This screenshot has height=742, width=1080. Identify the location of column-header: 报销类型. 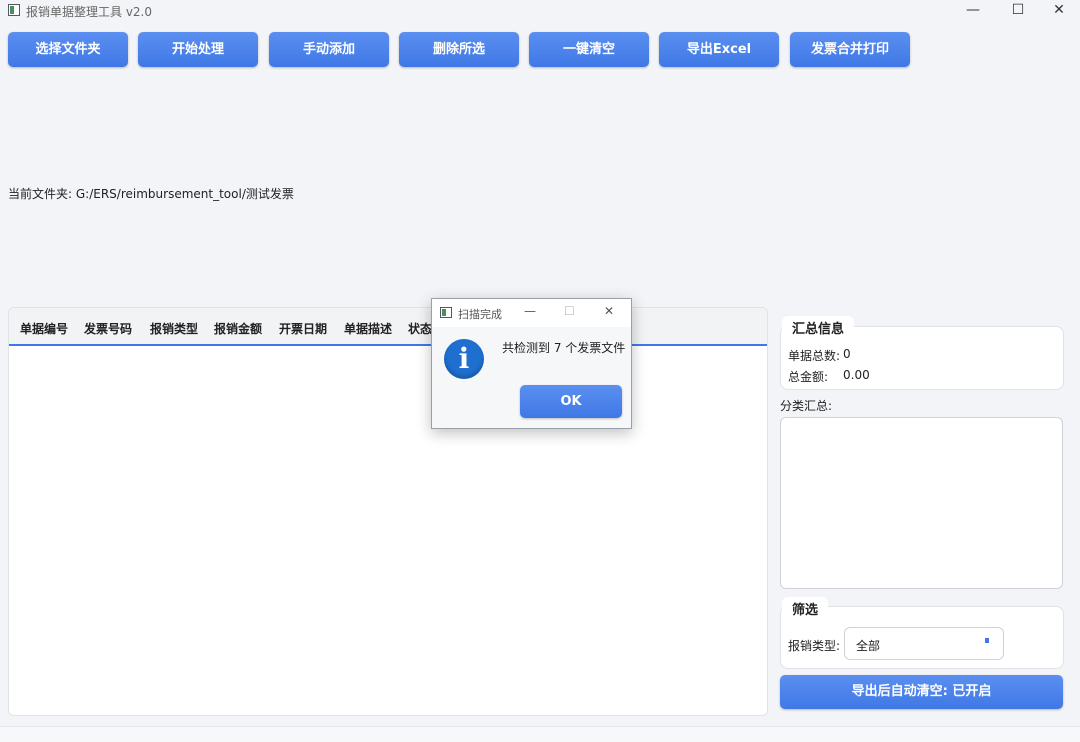
(174, 328).